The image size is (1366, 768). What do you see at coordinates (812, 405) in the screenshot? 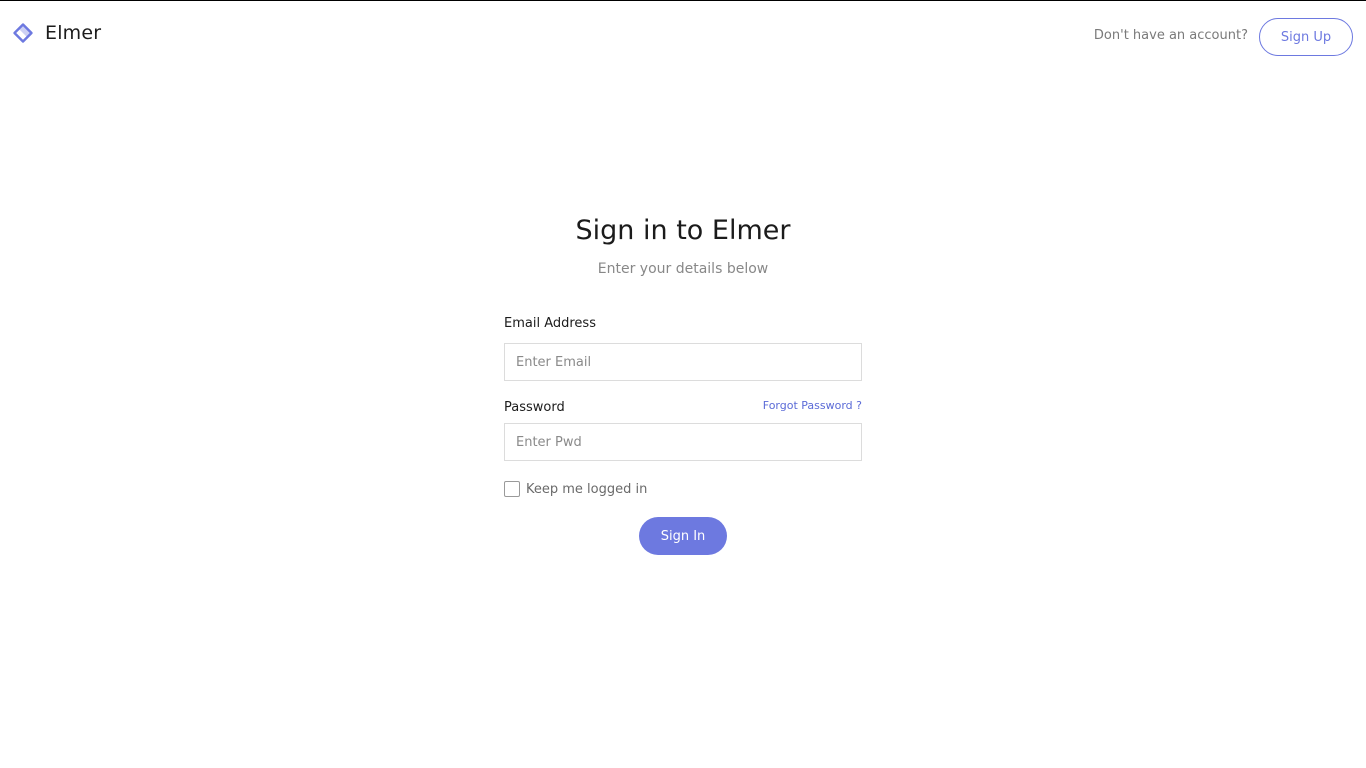
I see `forgot-password-link: Forgot Password ?` at bounding box center [812, 405].